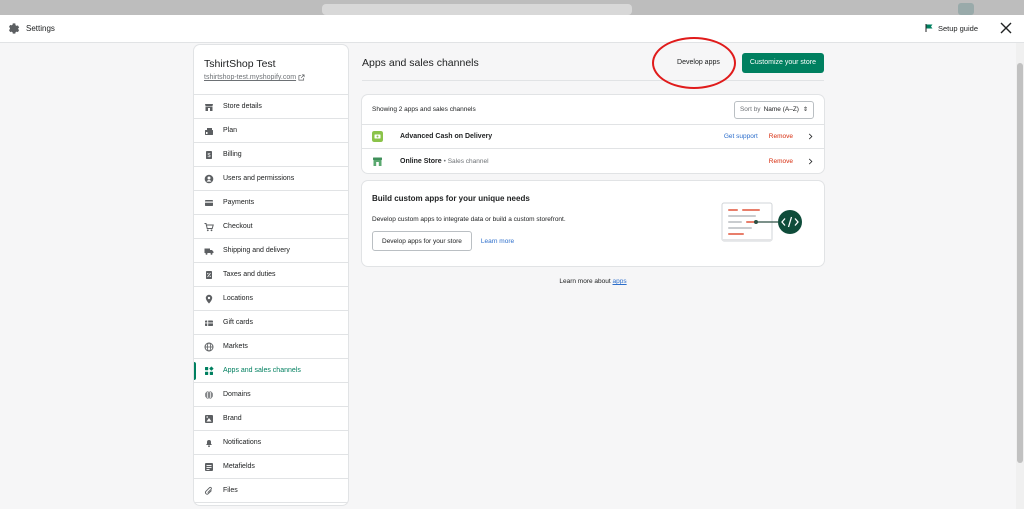 Image resolution: width=1024 pixels, height=509 pixels. Describe the element at coordinates (262, 370) in the screenshot. I see `sidebar-item-label: Apps and sales channels` at that location.